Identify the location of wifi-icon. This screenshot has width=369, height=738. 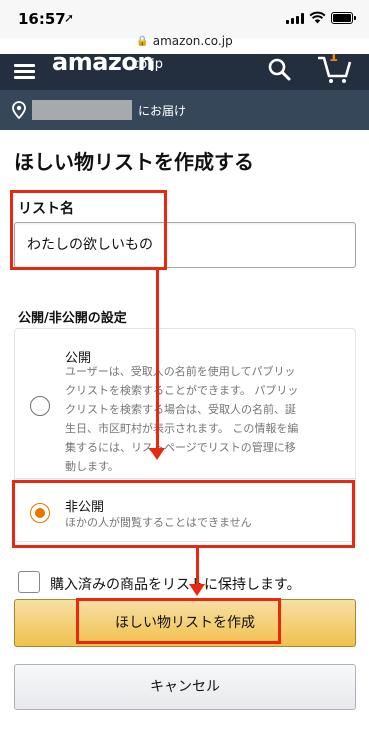
(317, 17).